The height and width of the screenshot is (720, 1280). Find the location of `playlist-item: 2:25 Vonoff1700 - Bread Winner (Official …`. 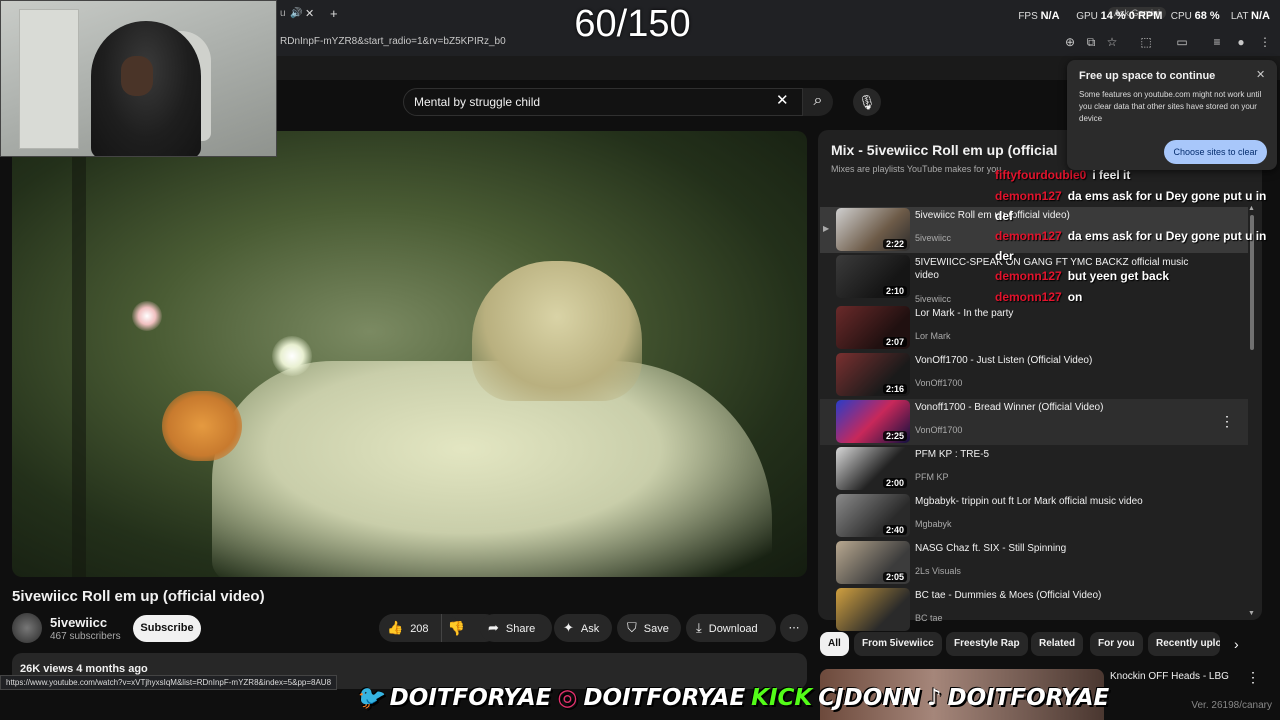

playlist-item: 2:25 Vonoff1700 - Bread Winner (Official … is located at coordinates (1034, 422).